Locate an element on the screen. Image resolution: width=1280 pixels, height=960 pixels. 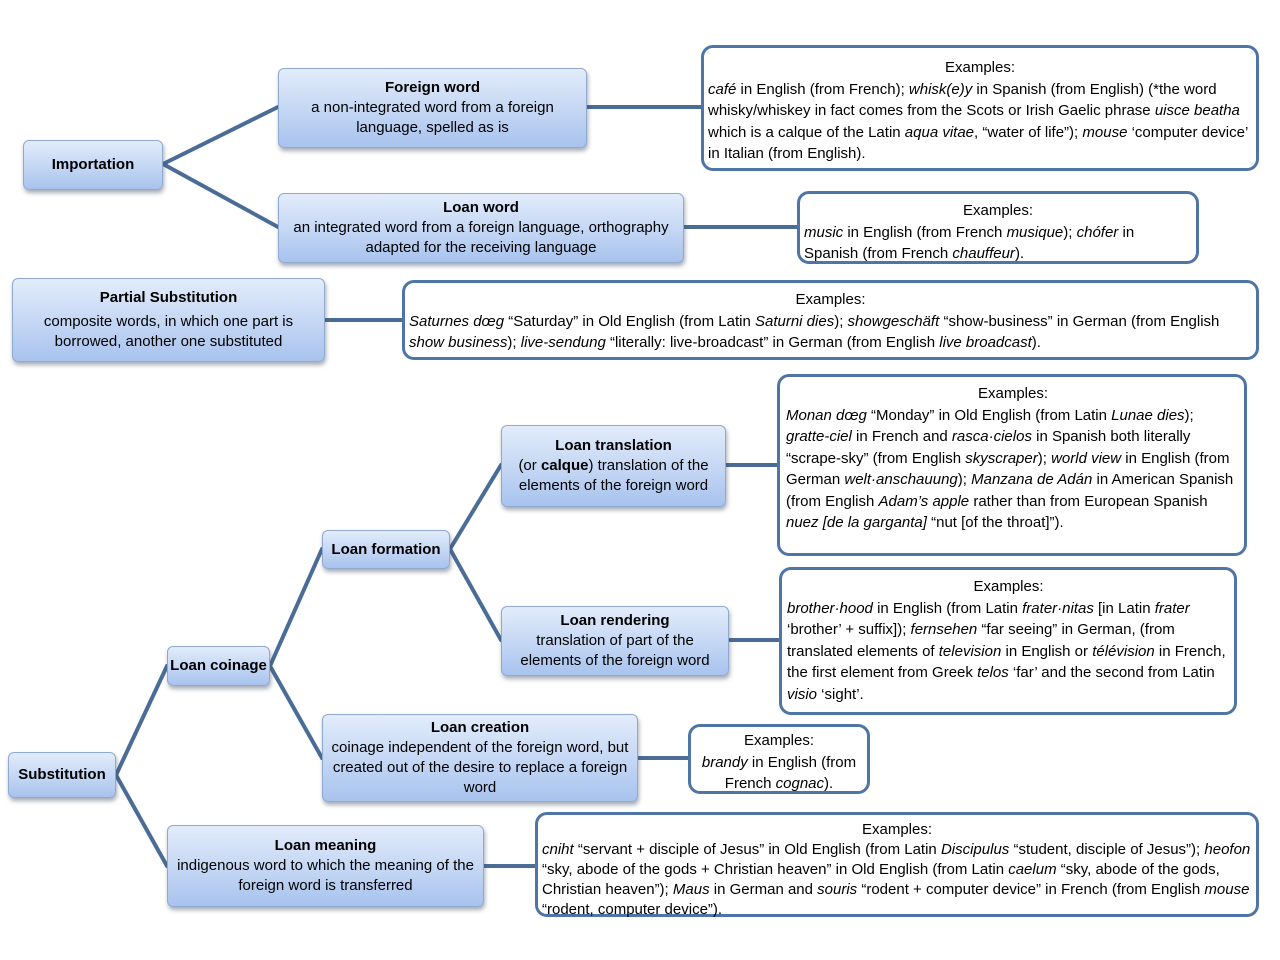
example-text: which is a calque of the Latin is located at coordinates (806, 132).